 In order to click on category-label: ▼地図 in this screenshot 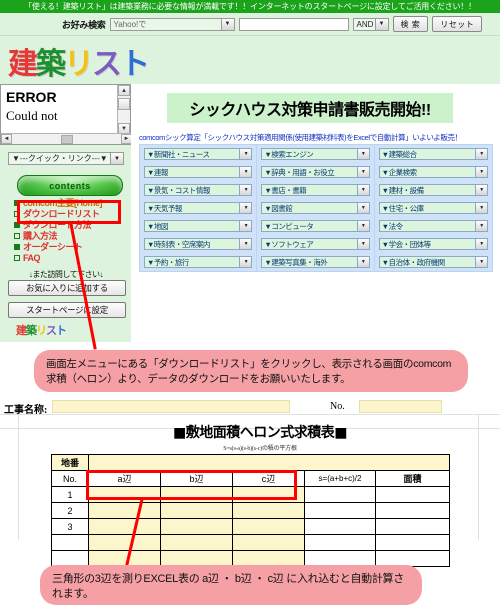, I will do `click(157, 226)`.